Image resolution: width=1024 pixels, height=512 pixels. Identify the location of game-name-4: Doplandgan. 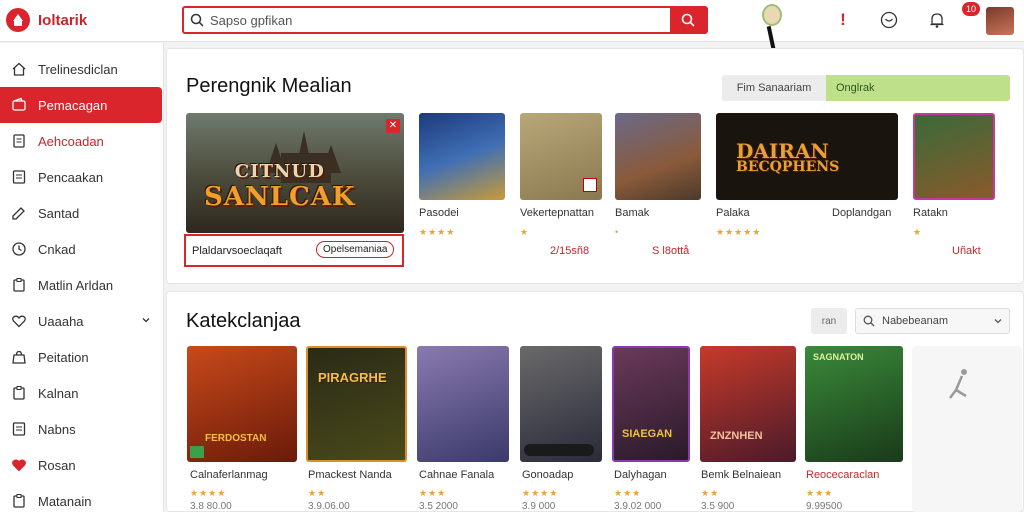
(862, 213).